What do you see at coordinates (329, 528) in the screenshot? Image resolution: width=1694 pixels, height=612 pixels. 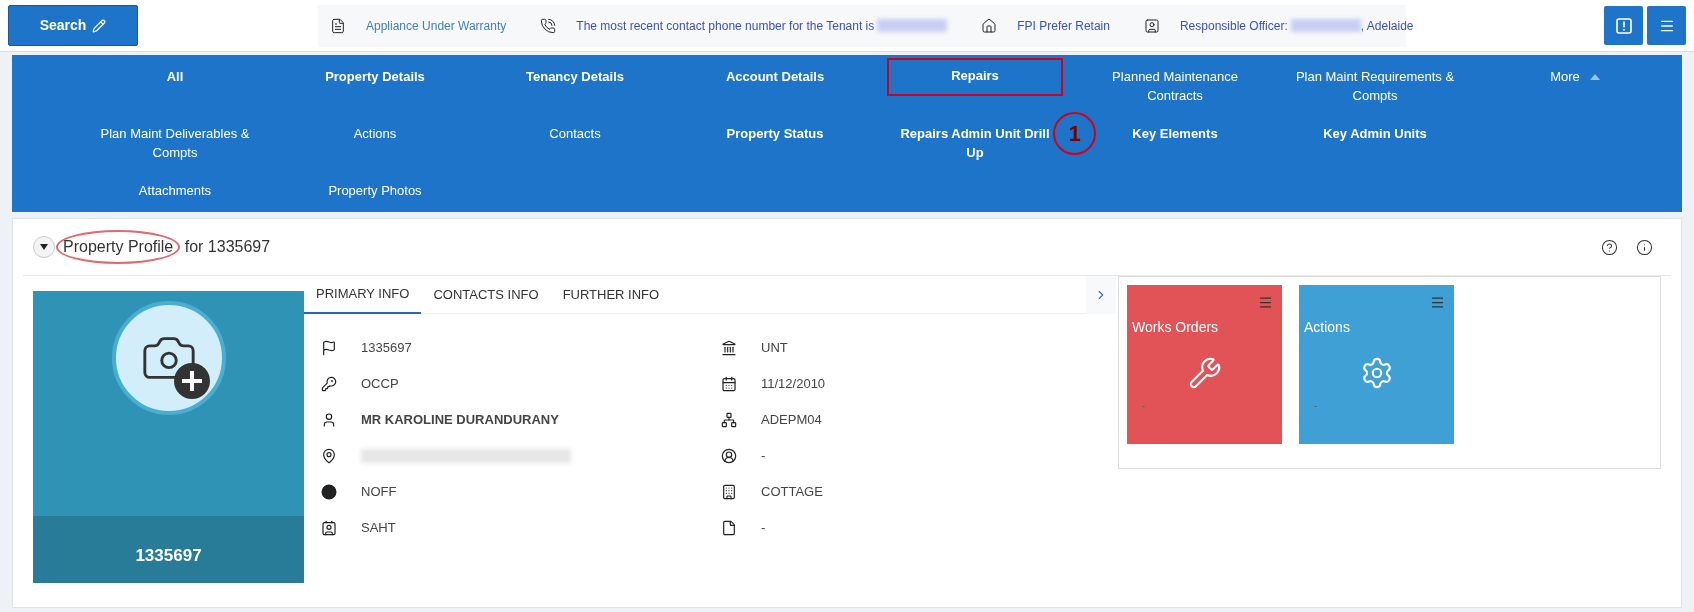 I see `contact-card-icon` at bounding box center [329, 528].